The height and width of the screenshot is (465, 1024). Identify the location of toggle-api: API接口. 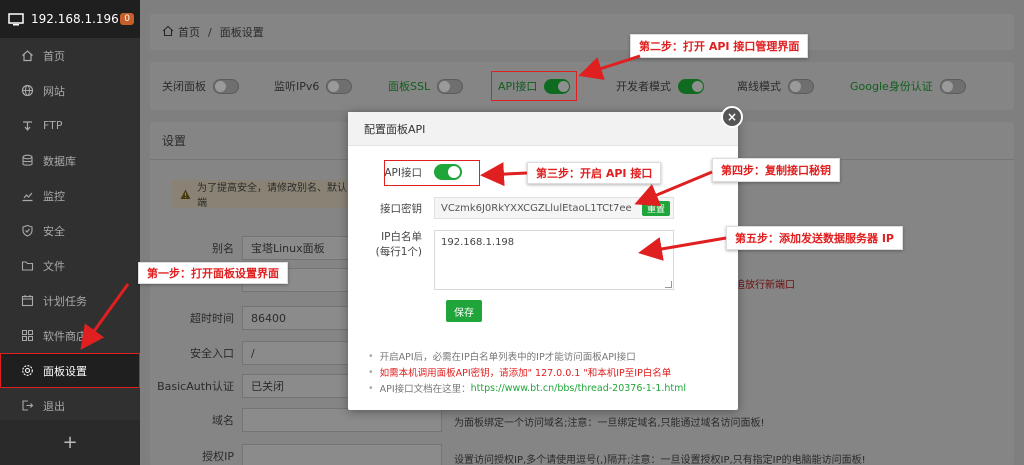
(534, 86).